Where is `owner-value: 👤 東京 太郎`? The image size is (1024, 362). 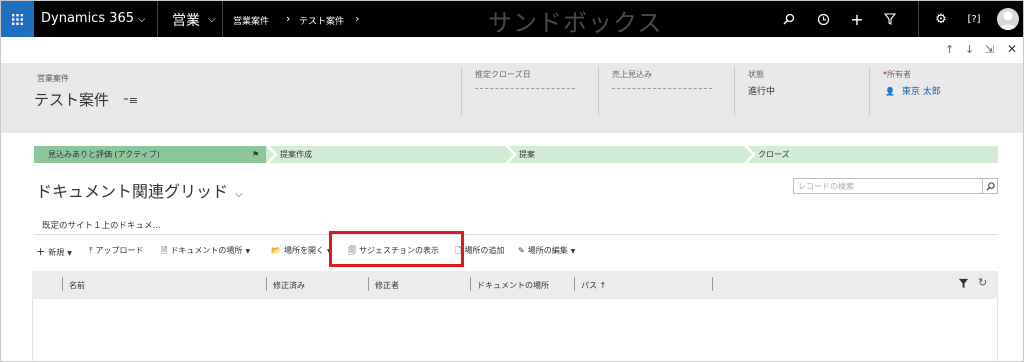
owner-value: 👤 東京 太郎 is located at coordinates (913, 90).